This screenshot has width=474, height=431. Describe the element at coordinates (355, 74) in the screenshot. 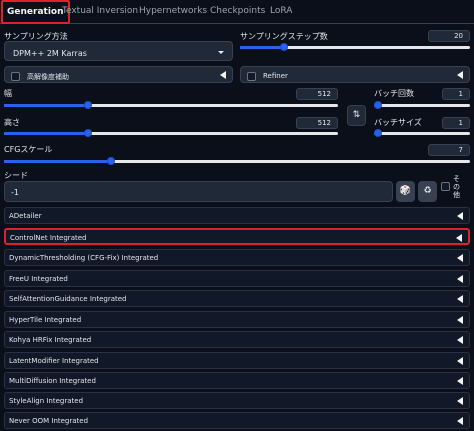

I see `refiner-accordion: Refiner` at that location.